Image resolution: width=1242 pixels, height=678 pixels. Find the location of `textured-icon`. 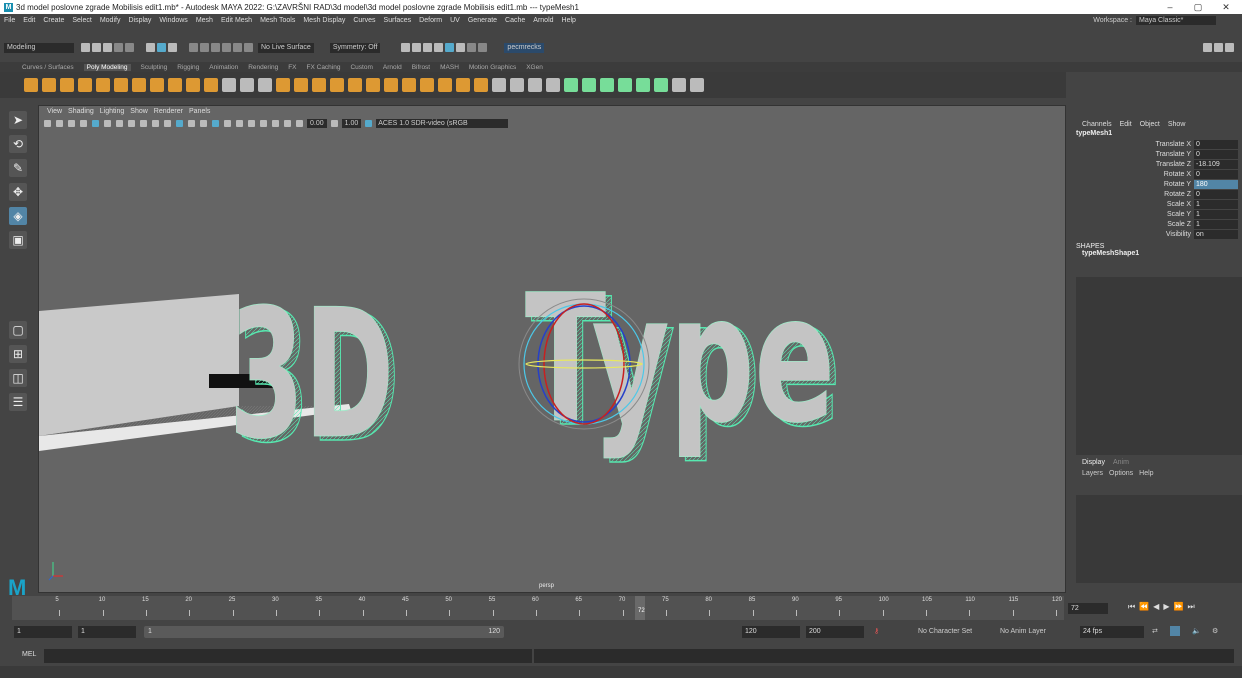

textured-icon is located at coordinates (203, 123).